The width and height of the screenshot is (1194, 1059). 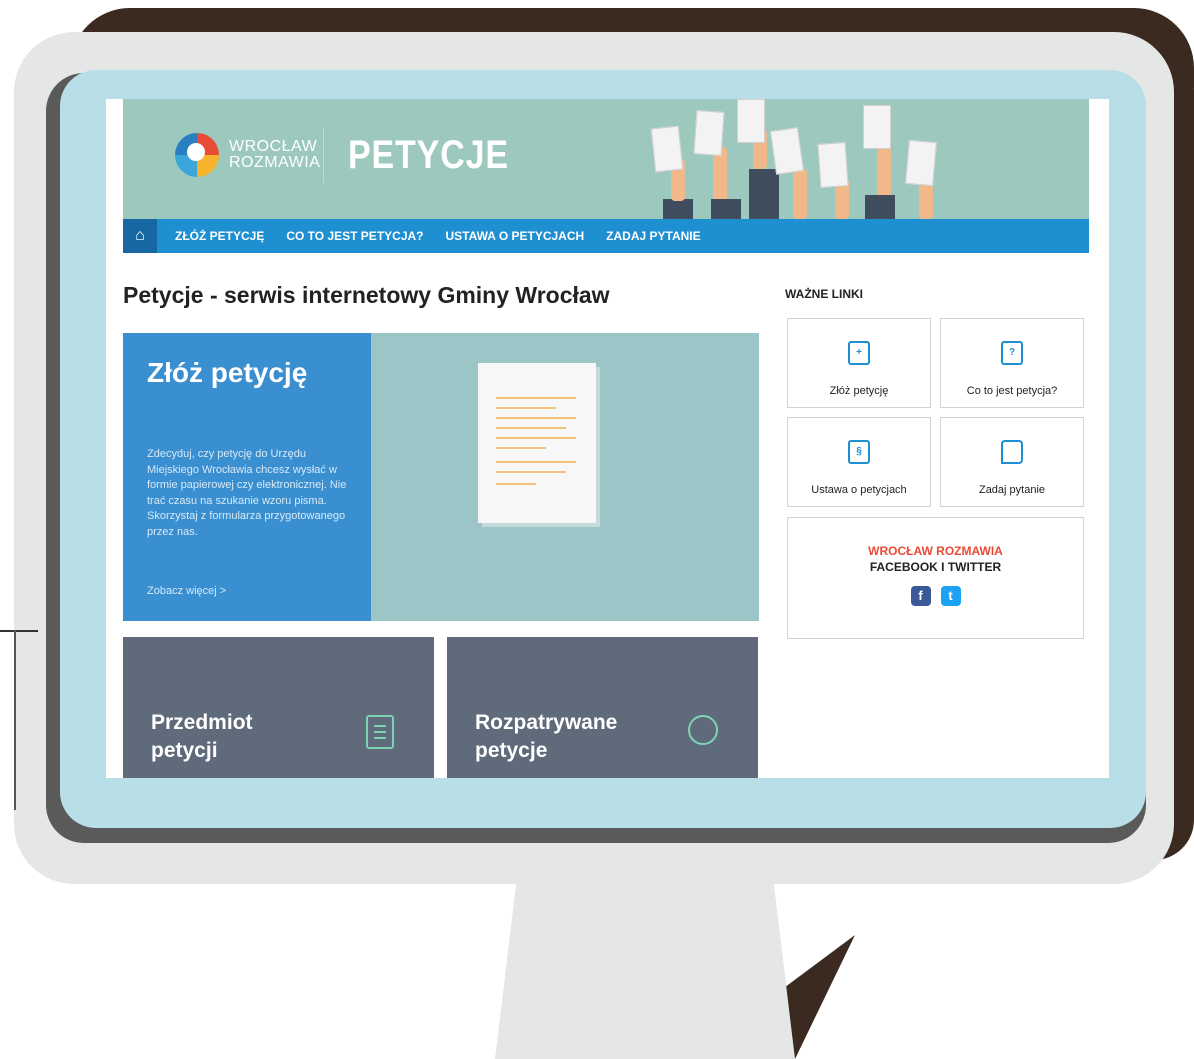 I want to click on nav-ask-question: ZADAJ PYTANIE, so click(x=653, y=236).